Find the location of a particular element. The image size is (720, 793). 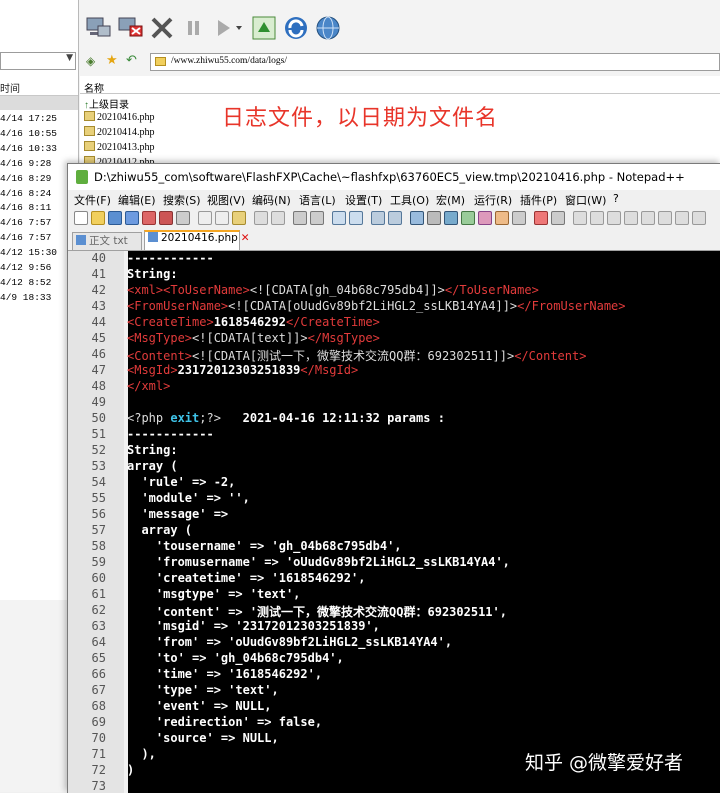

code-line: 'tousername' => 'gh_04b68c795db4', is located at coordinates (264, 546).